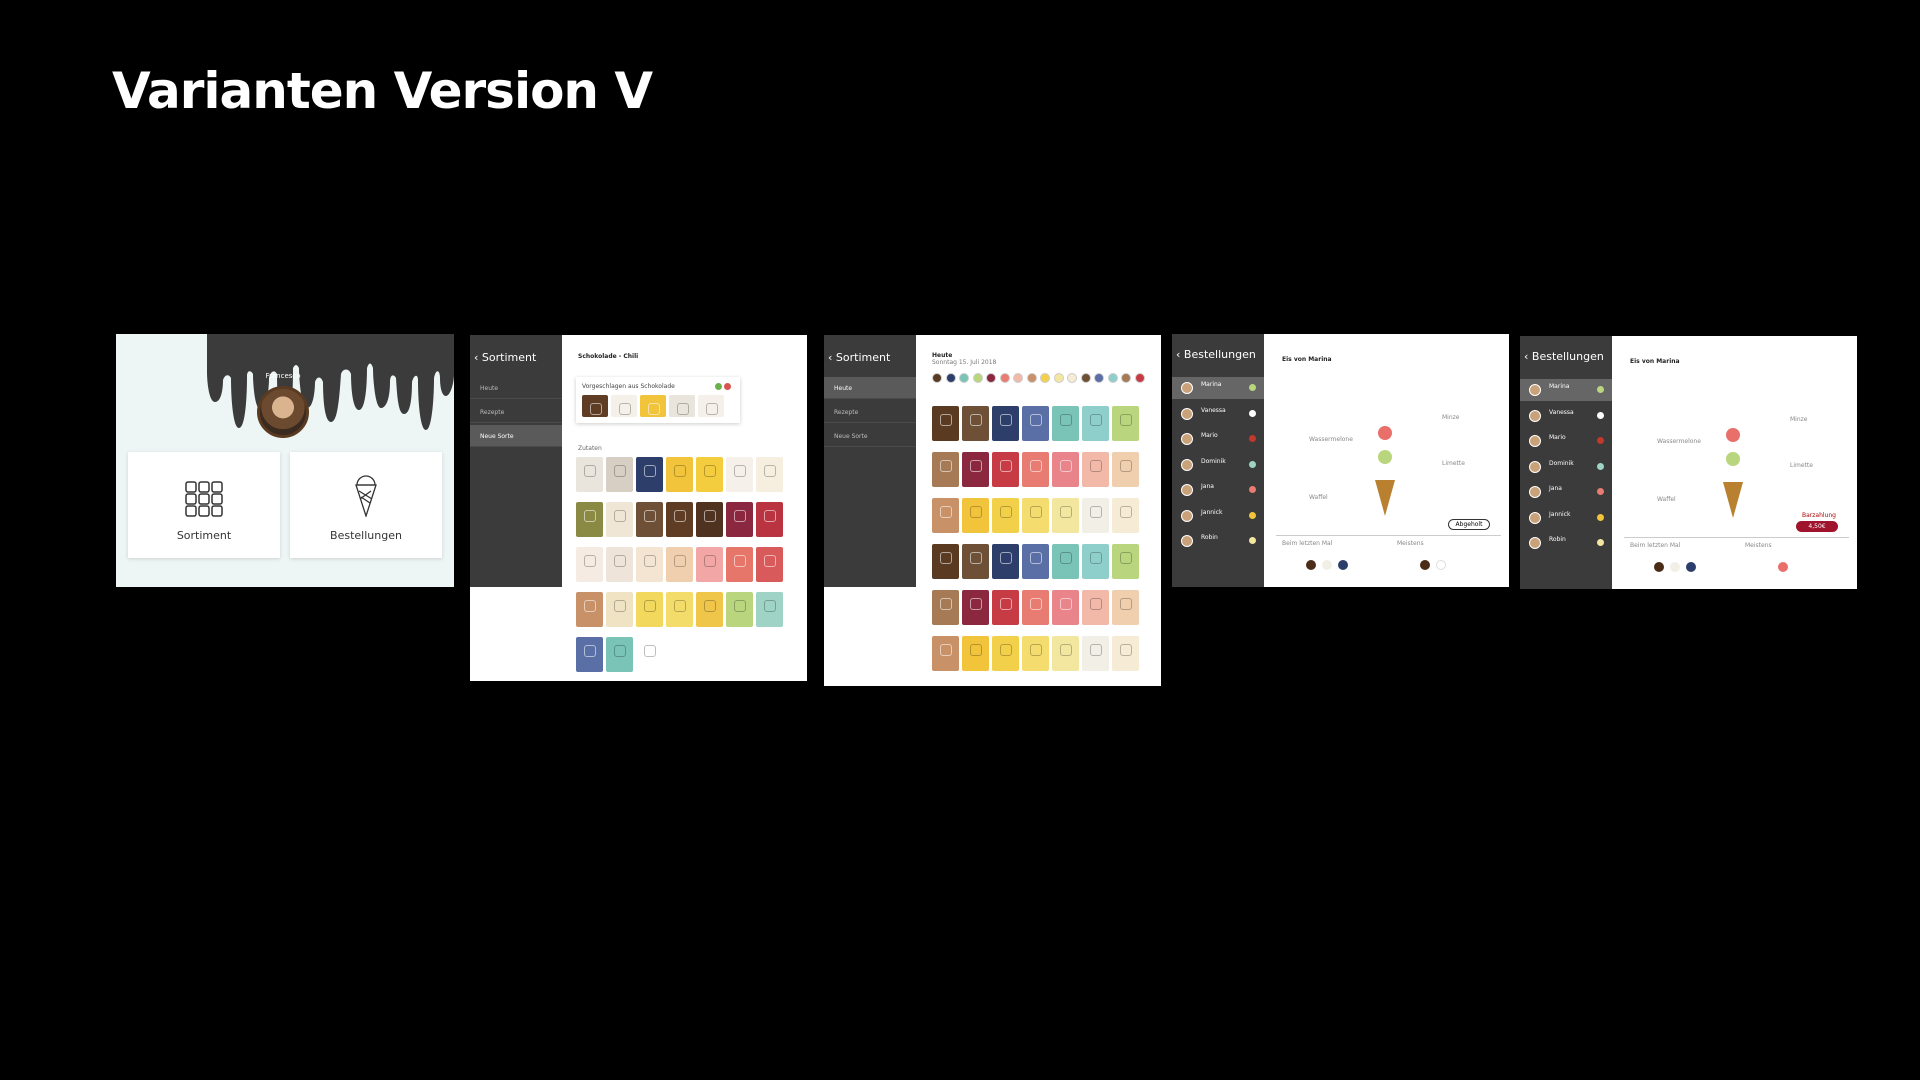 Image resolution: width=1920 pixels, height=1080 pixels. I want to click on order-row: Jana, so click(1218, 490).